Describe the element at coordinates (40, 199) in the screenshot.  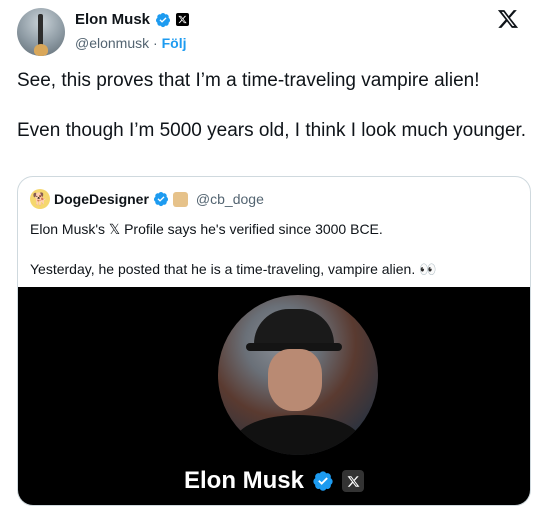
I see `quoted-avatar: 🐕` at that location.